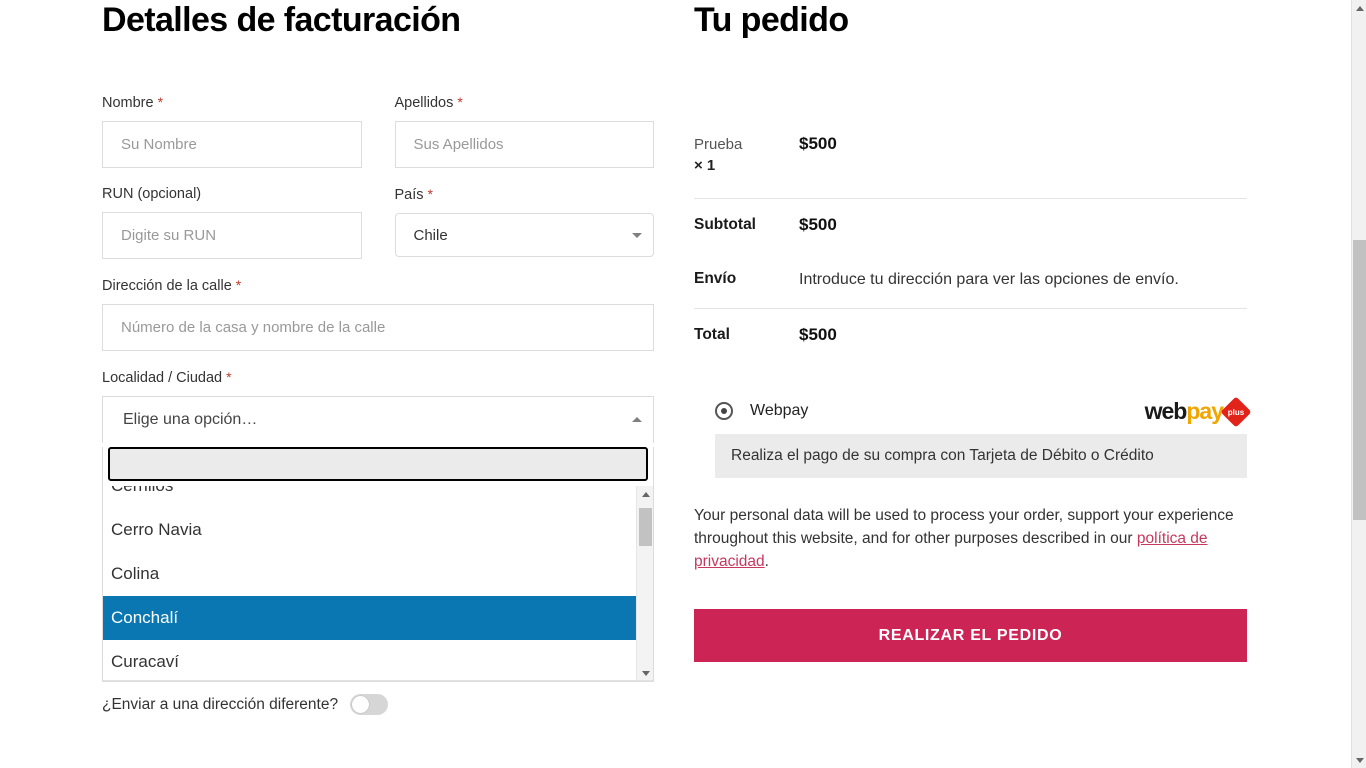  Describe the element at coordinates (220, 704) in the screenshot. I see `ship-to-different-address-label: ¿Enviar a una dirección diferente?` at that location.